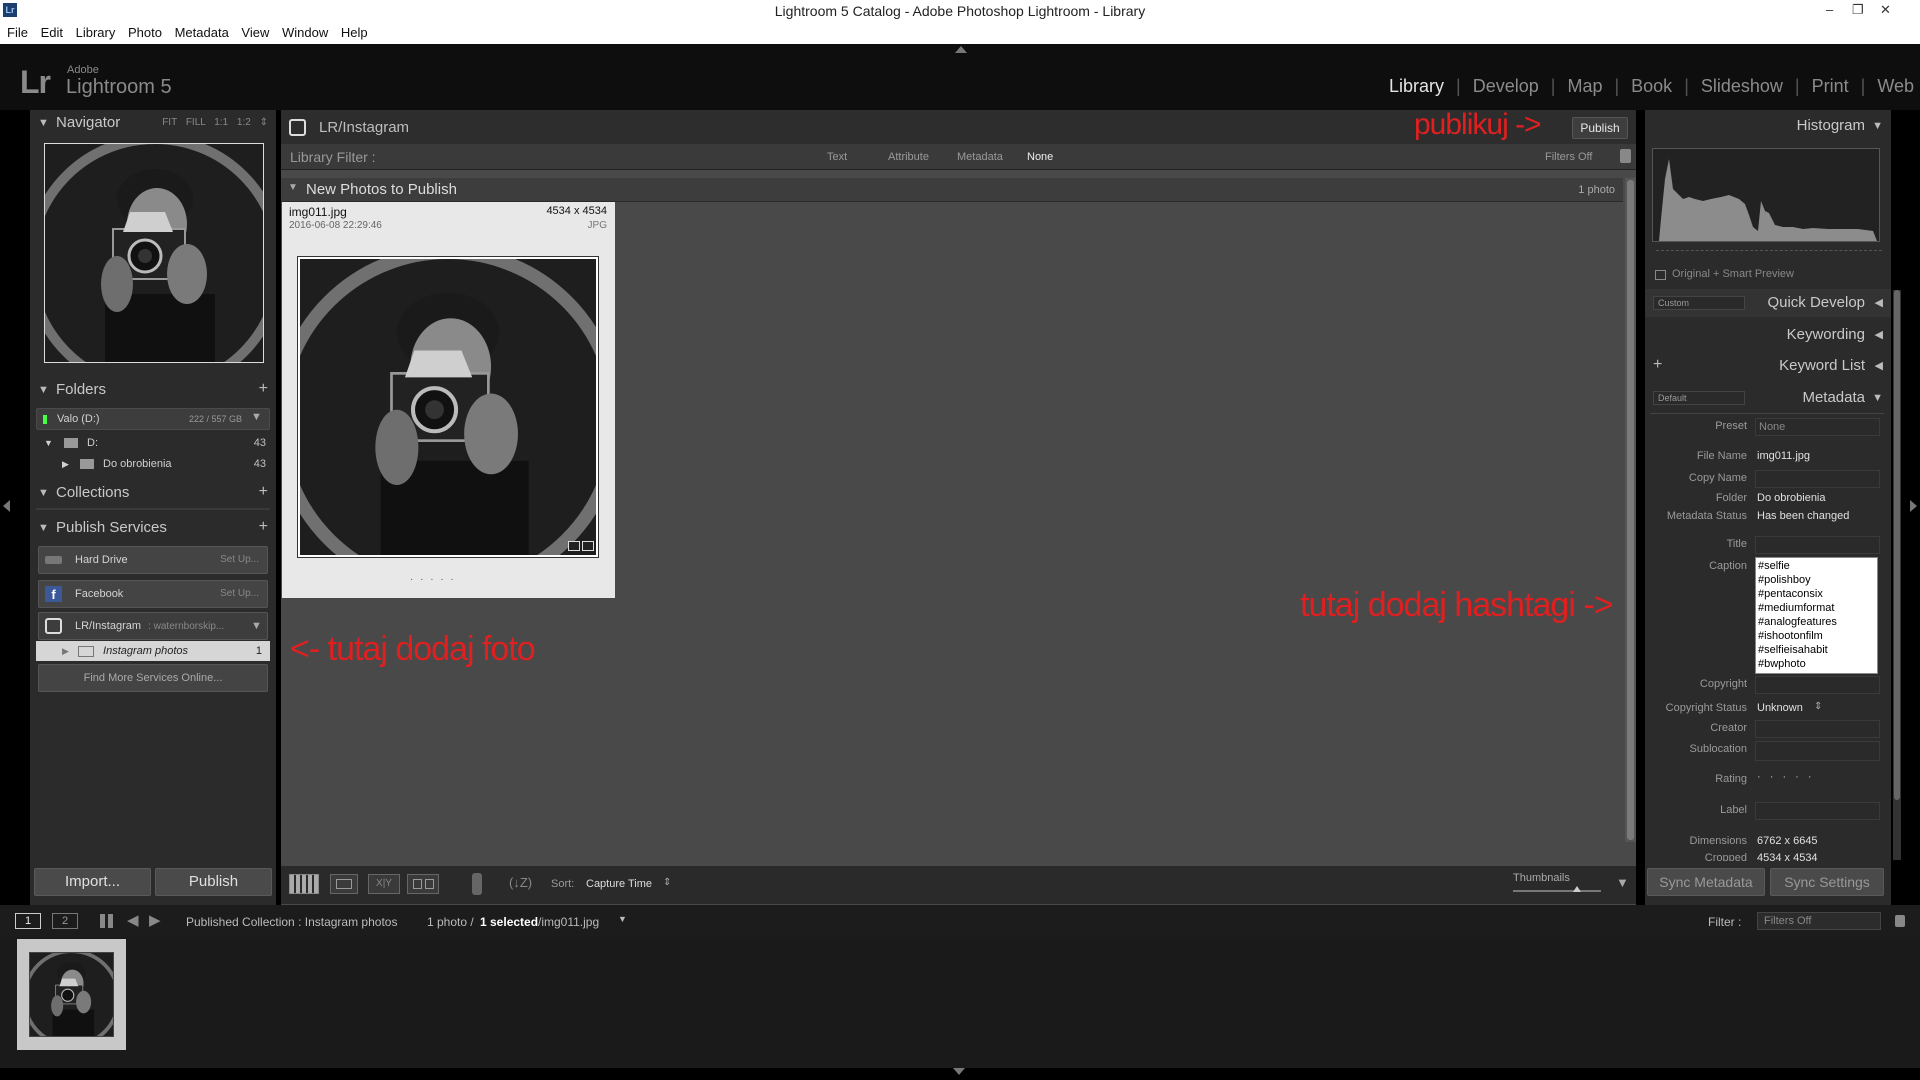 The width and height of the screenshot is (1920, 1080). What do you see at coordinates (961, 49) in the screenshot?
I see `top-panel-toggle-icon` at bounding box center [961, 49].